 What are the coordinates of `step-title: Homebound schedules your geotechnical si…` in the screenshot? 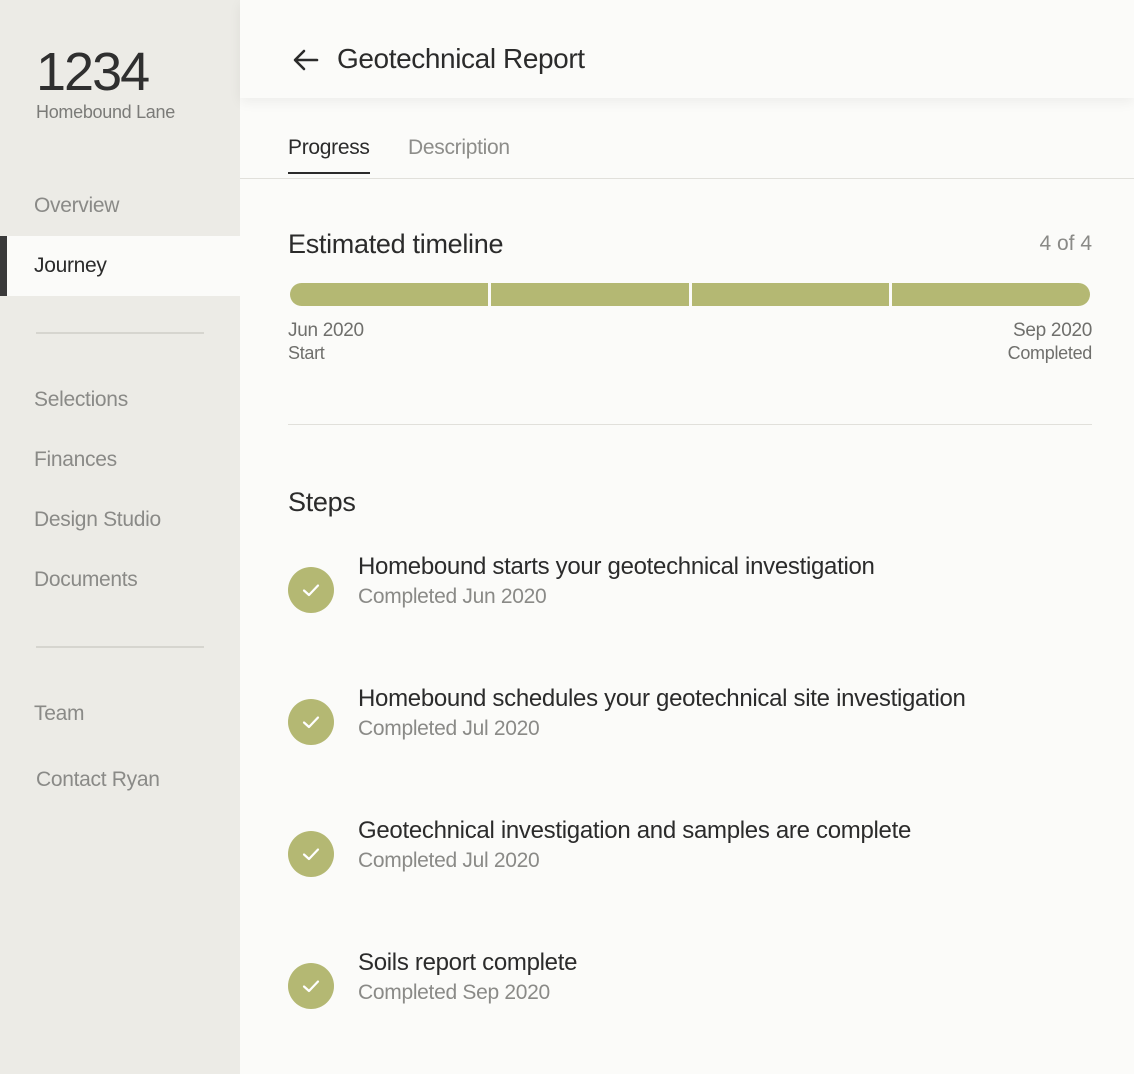 It's located at (662, 698).